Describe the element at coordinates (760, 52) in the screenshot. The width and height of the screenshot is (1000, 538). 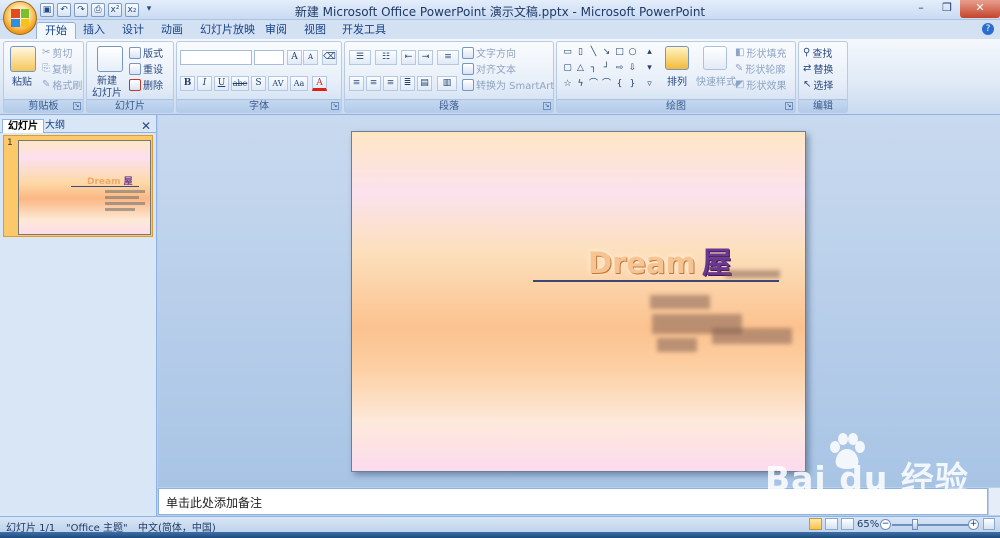
I see `shape-fill-button: ◧ 形状填充` at that location.